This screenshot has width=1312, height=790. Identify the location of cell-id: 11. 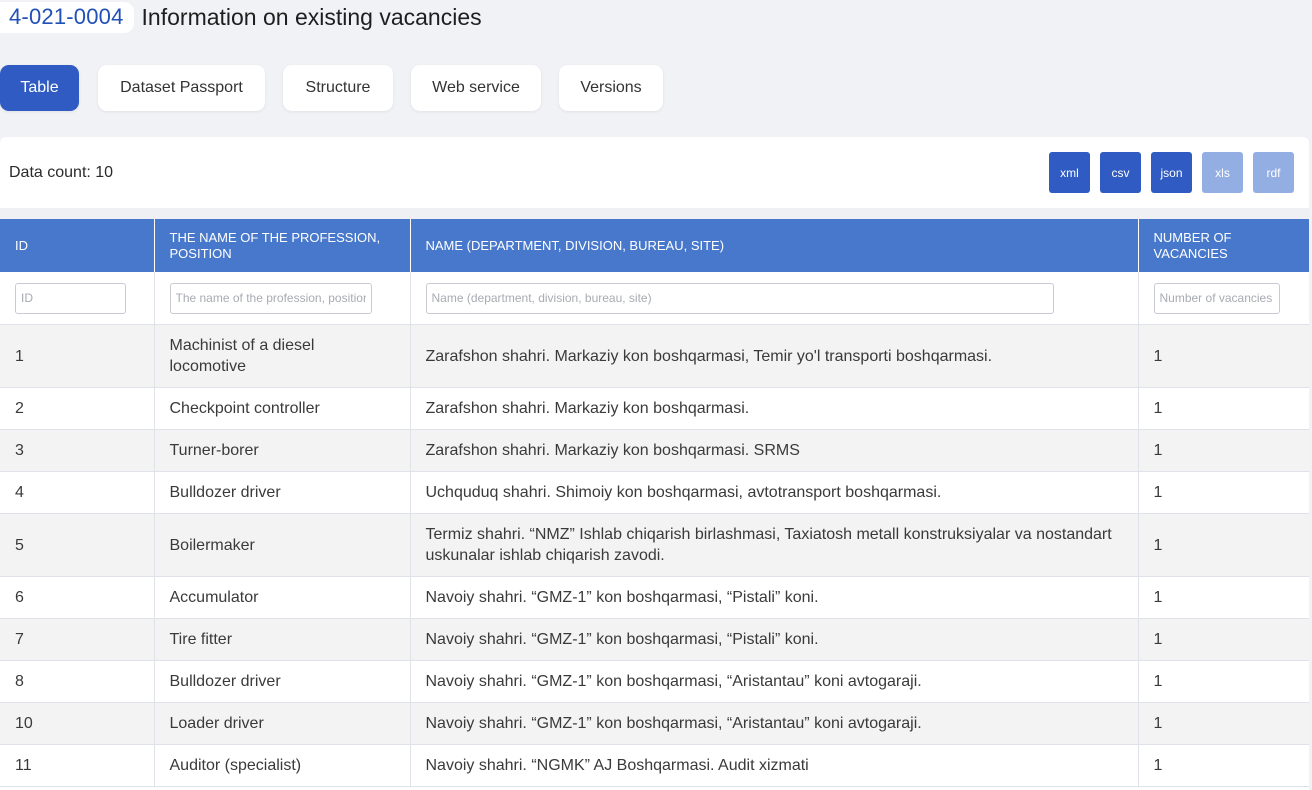
(77, 765).